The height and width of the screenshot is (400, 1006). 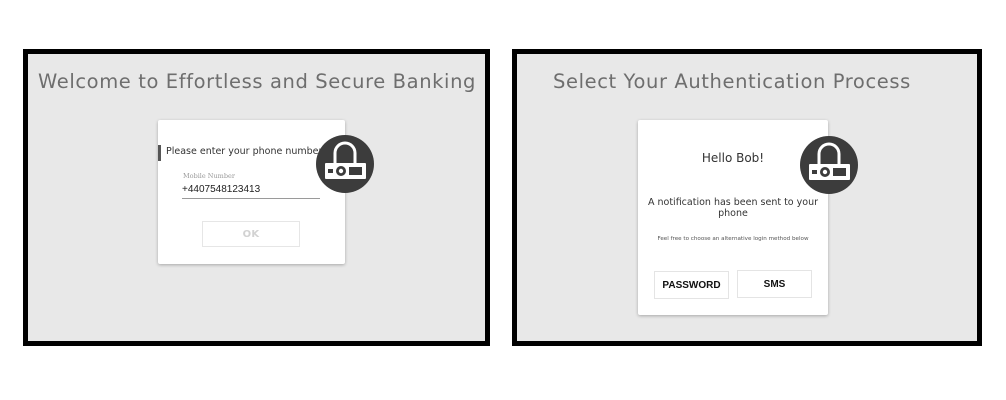 I want to click on phone-number-input, so click(x=251, y=190).